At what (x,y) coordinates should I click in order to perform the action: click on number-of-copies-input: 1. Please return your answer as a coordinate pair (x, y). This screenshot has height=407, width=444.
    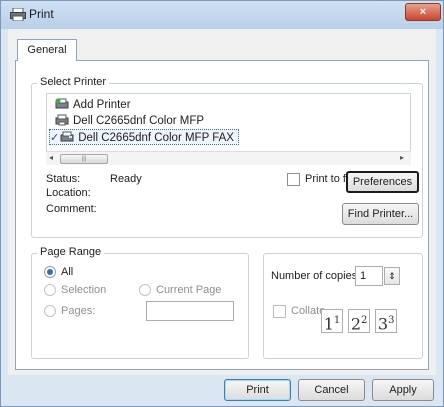
    Looking at the image, I should click on (369, 276).